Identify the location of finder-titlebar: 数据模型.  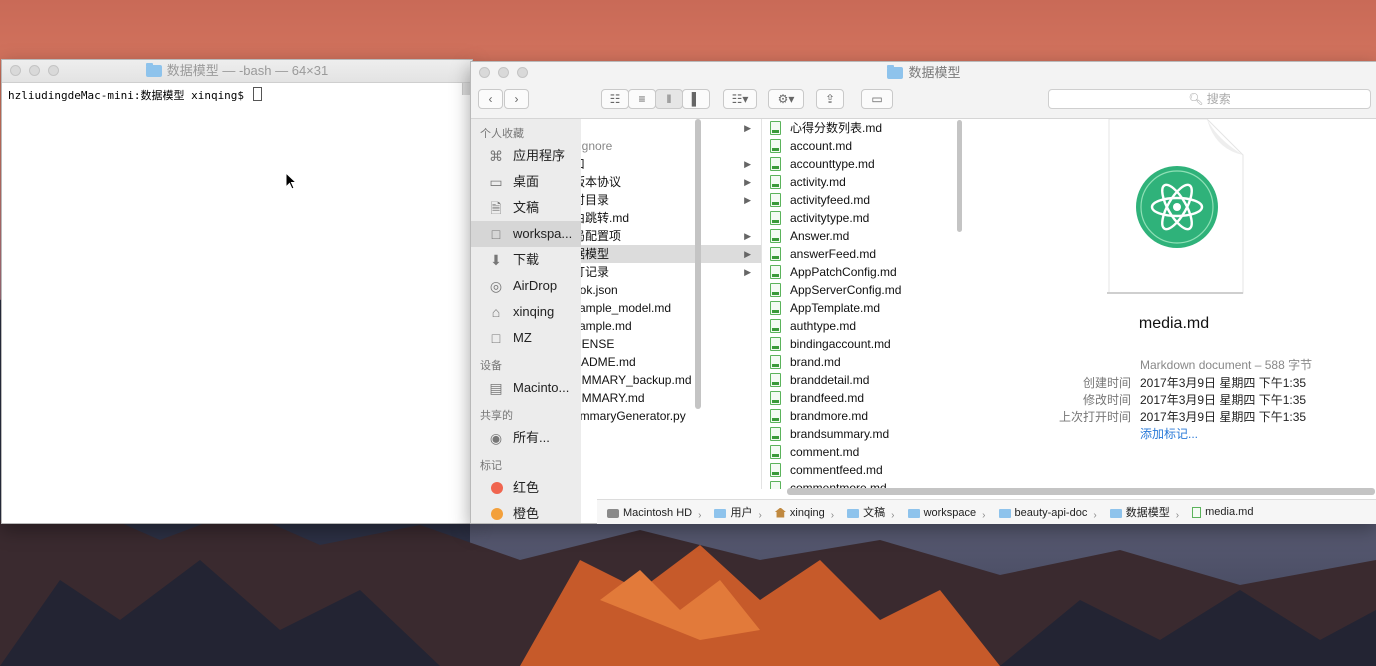
(923, 73).